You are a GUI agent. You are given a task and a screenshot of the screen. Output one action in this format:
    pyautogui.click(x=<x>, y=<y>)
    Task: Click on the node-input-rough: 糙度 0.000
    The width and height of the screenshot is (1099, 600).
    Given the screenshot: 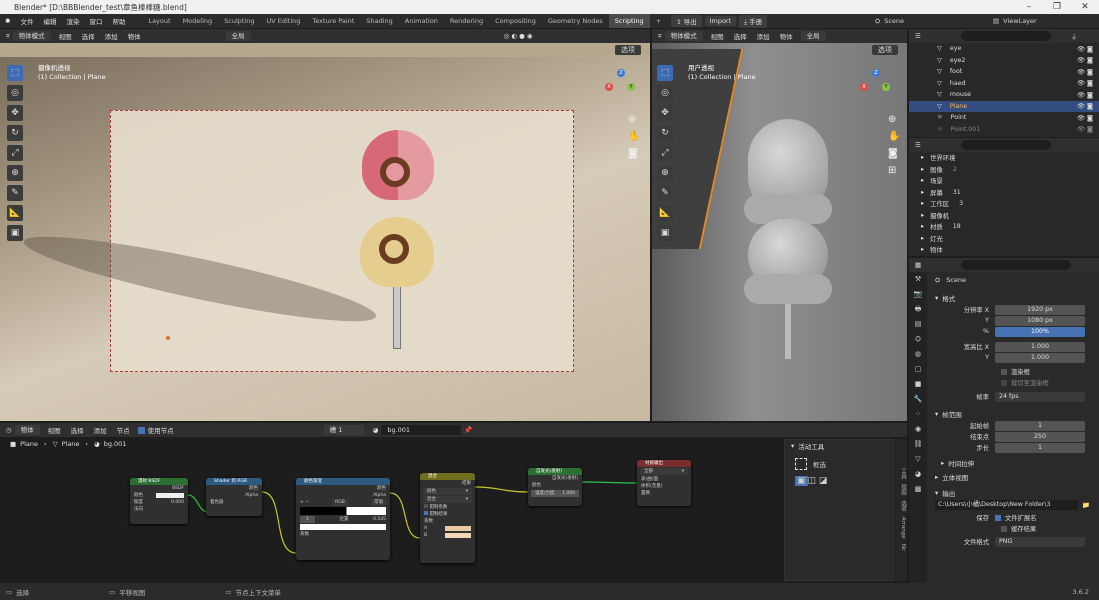 What is the action you would take?
    pyautogui.click(x=159, y=502)
    